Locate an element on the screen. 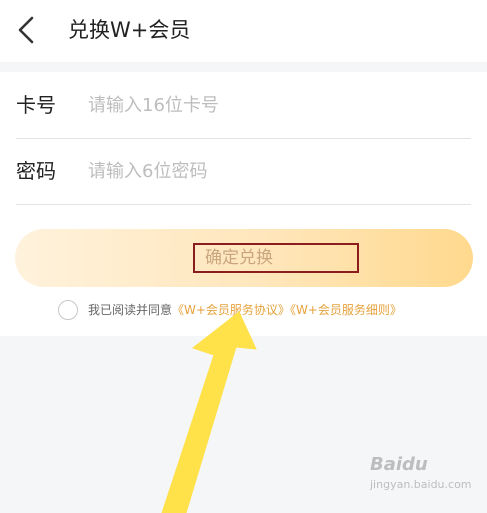 This screenshot has height=513, width=487. agreement-prefix: 我已阅读并同意 is located at coordinates (130, 310).